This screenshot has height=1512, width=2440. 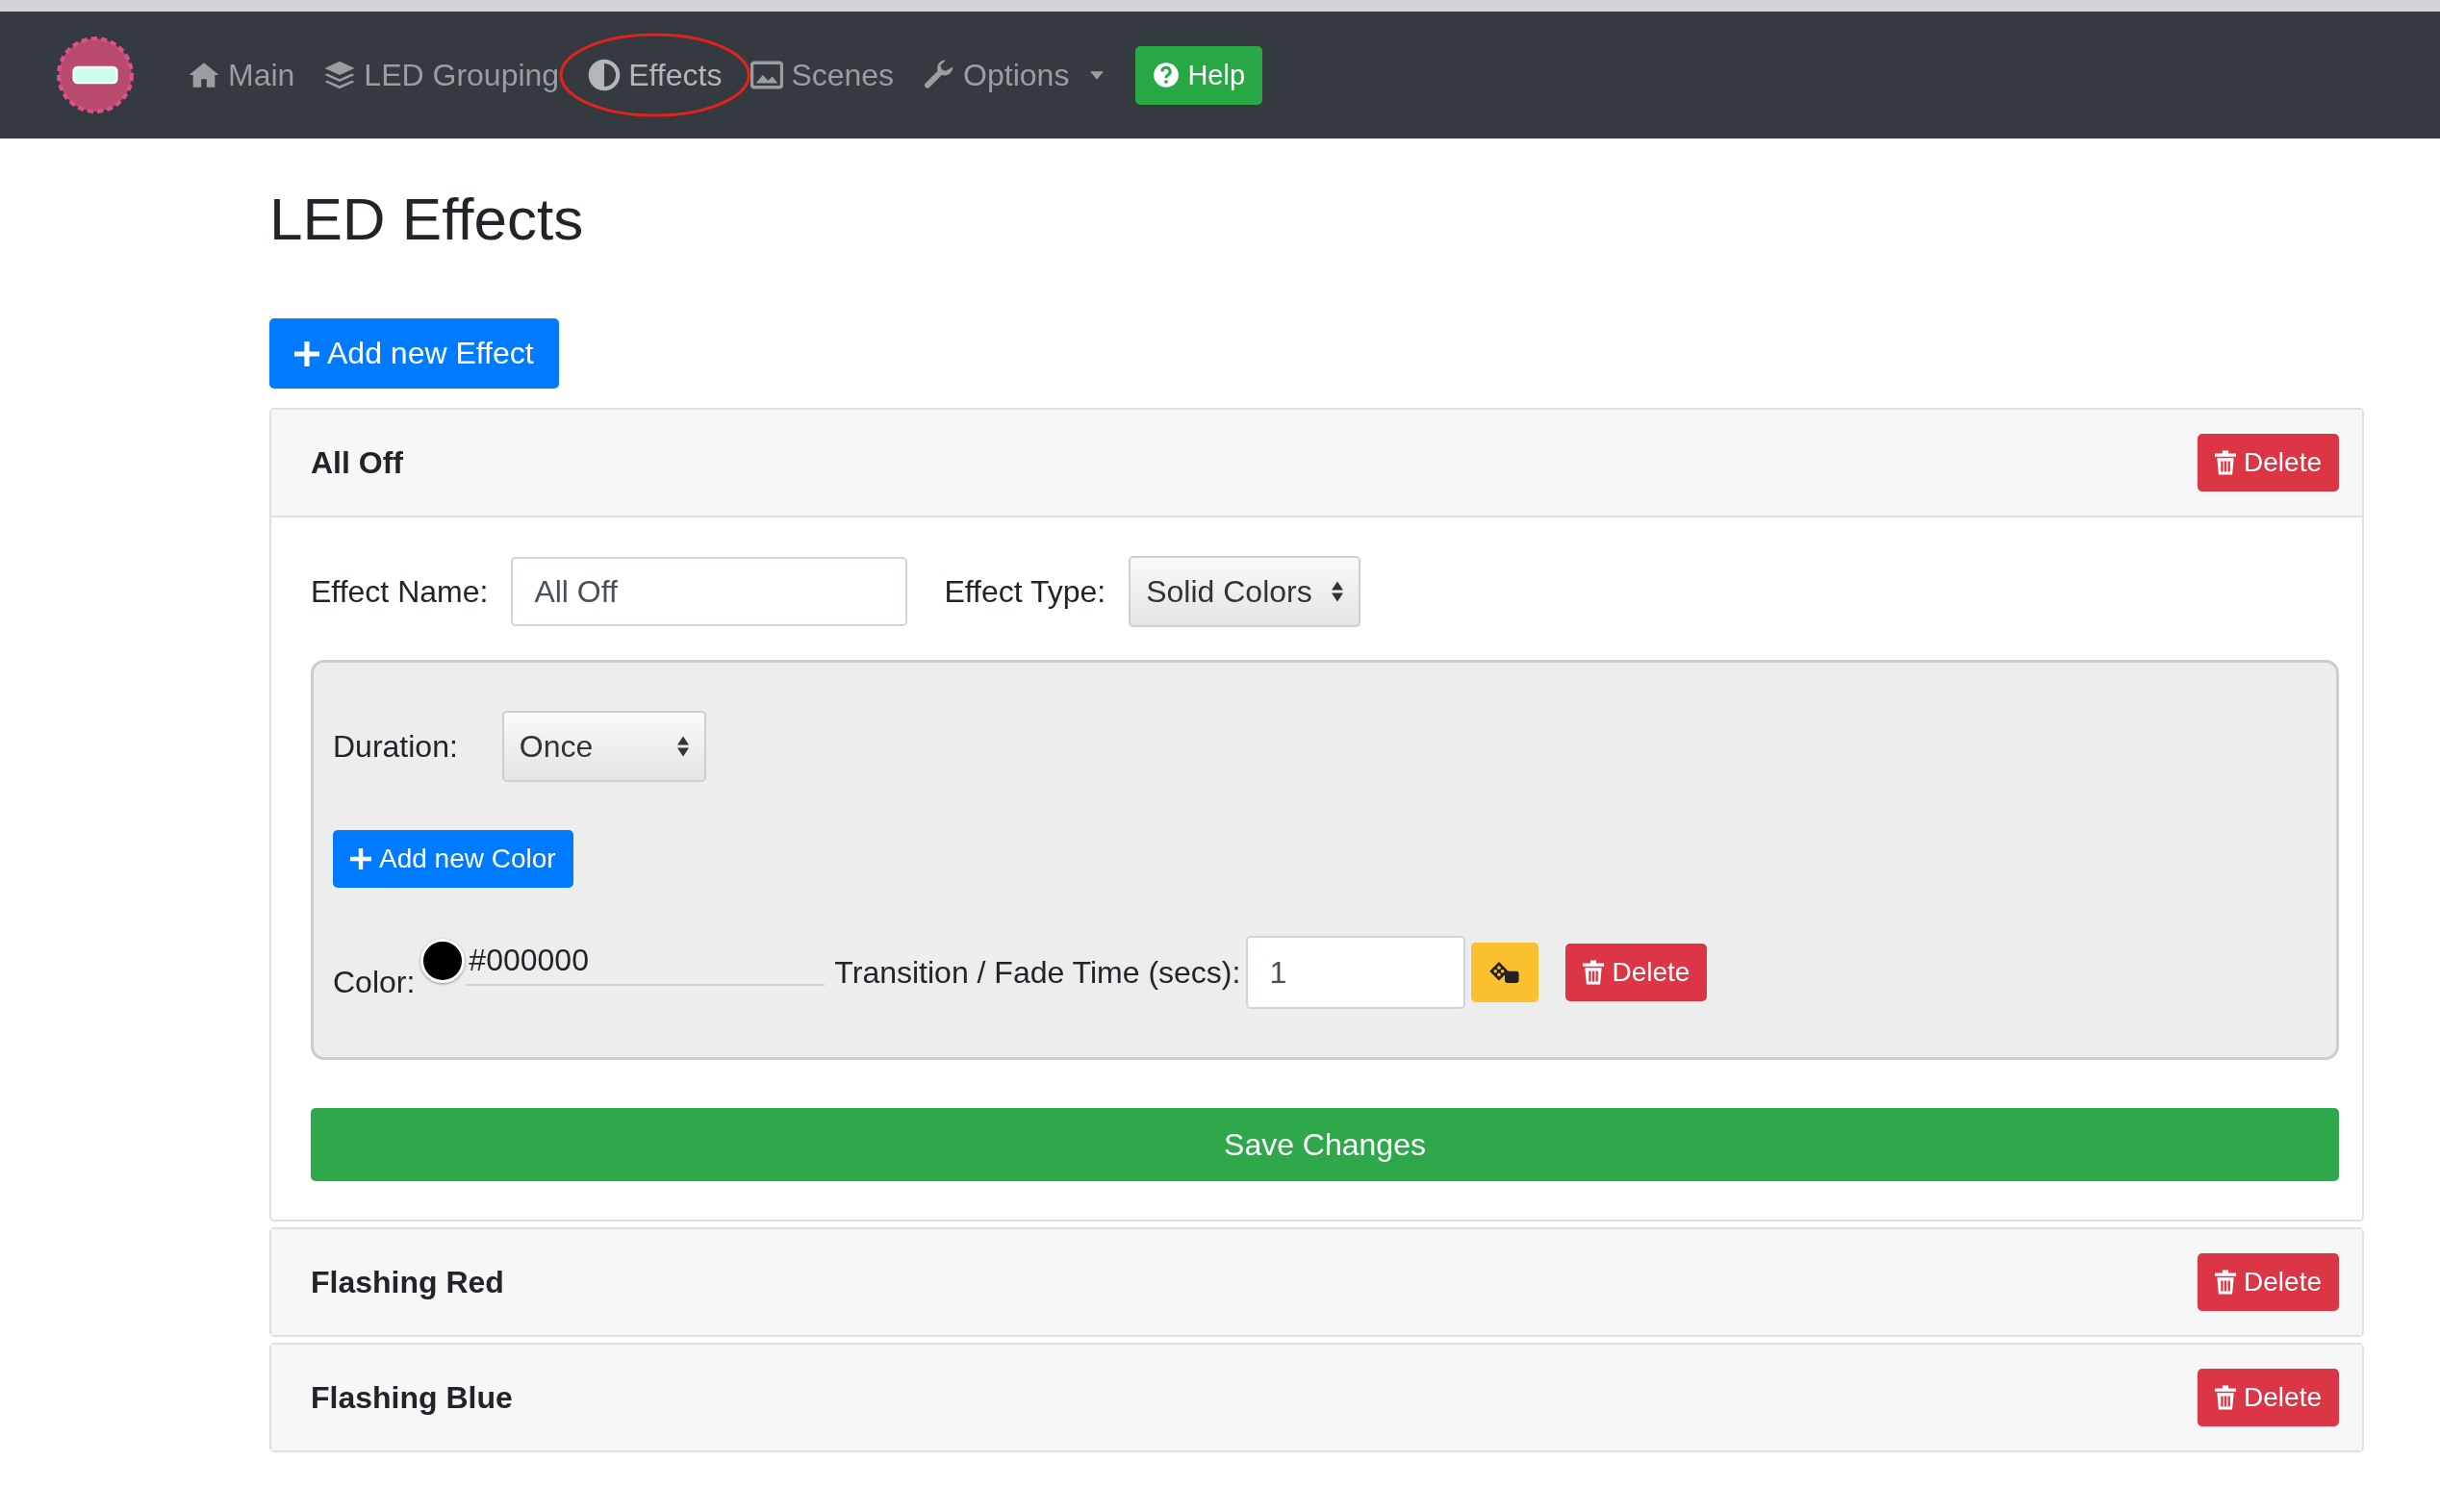 What do you see at coordinates (1316, 1282) in the screenshot?
I see `card-header: Flashing Red Delete` at bounding box center [1316, 1282].